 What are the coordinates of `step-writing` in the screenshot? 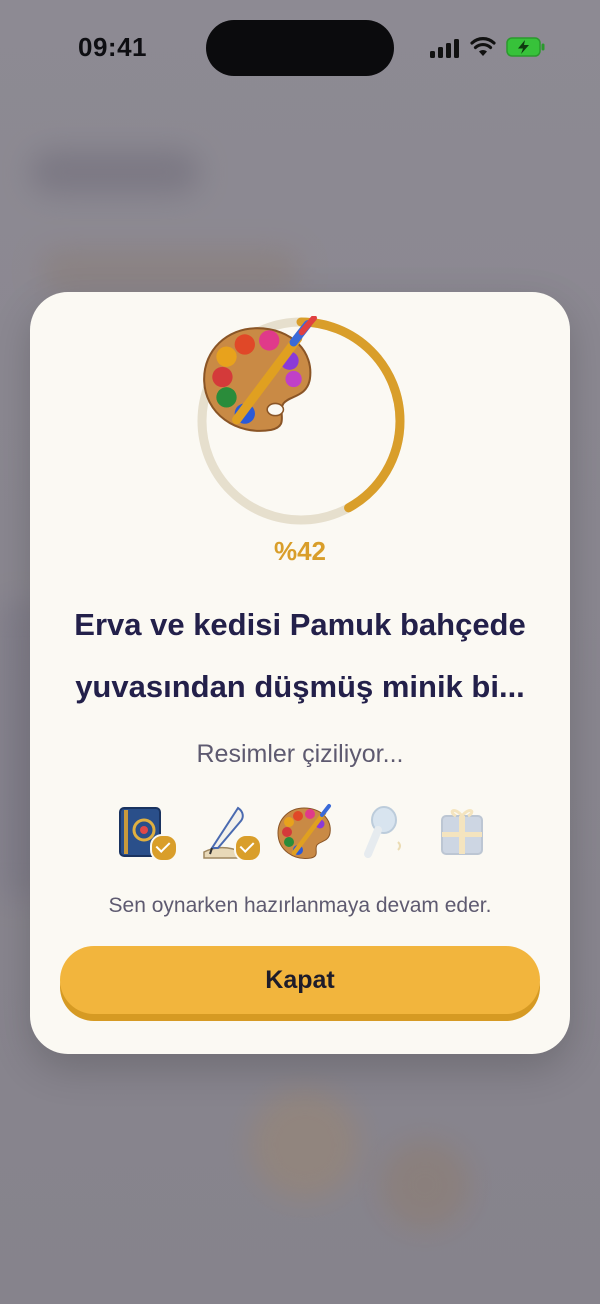 It's located at (230, 834).